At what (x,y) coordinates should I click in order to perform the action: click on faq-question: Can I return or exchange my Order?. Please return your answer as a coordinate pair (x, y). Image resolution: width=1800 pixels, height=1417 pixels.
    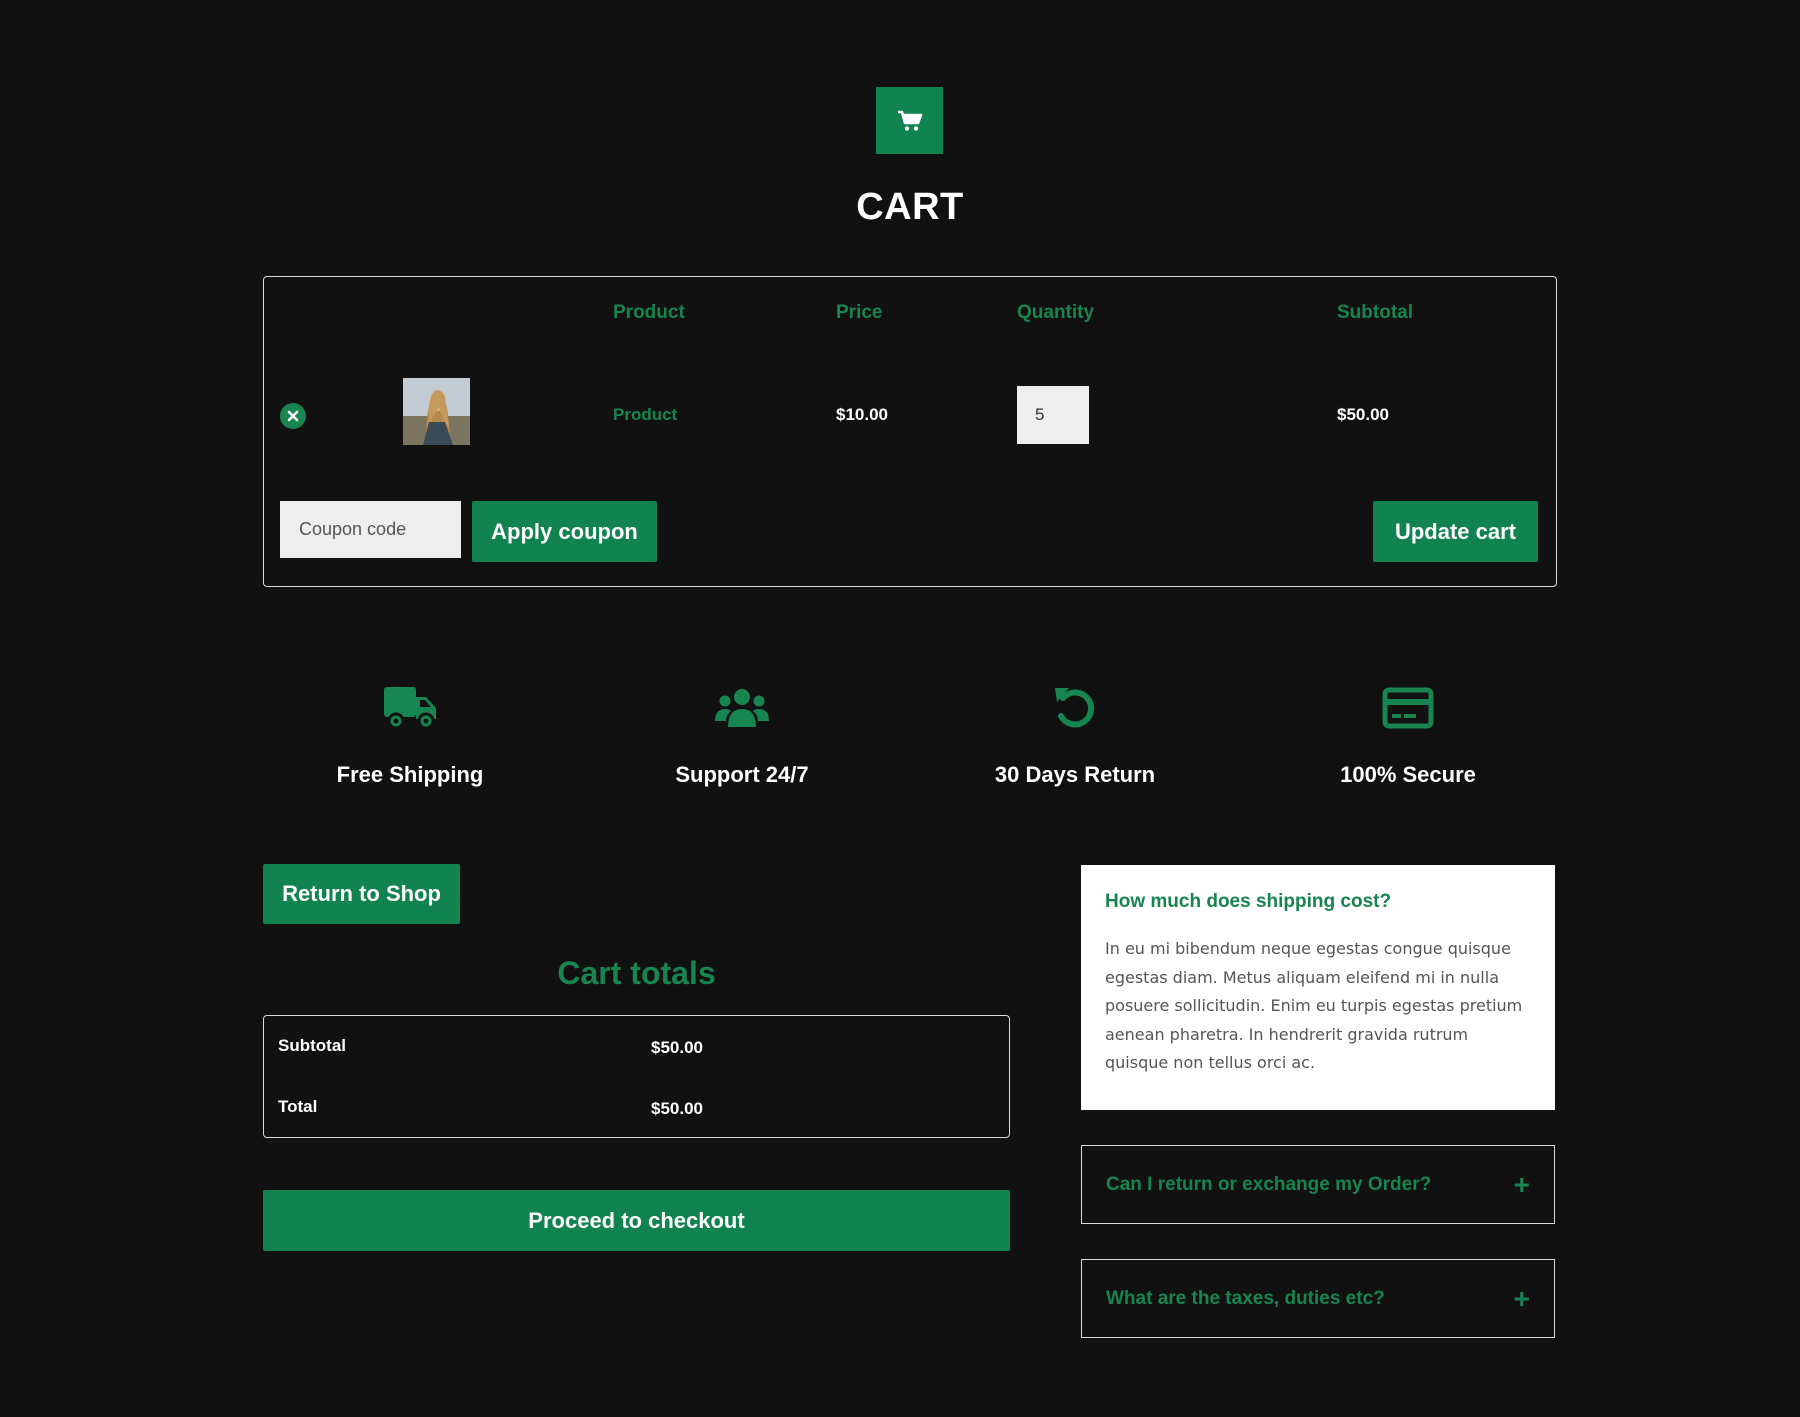
    Looking at the image, I should click on (1268, 1185).